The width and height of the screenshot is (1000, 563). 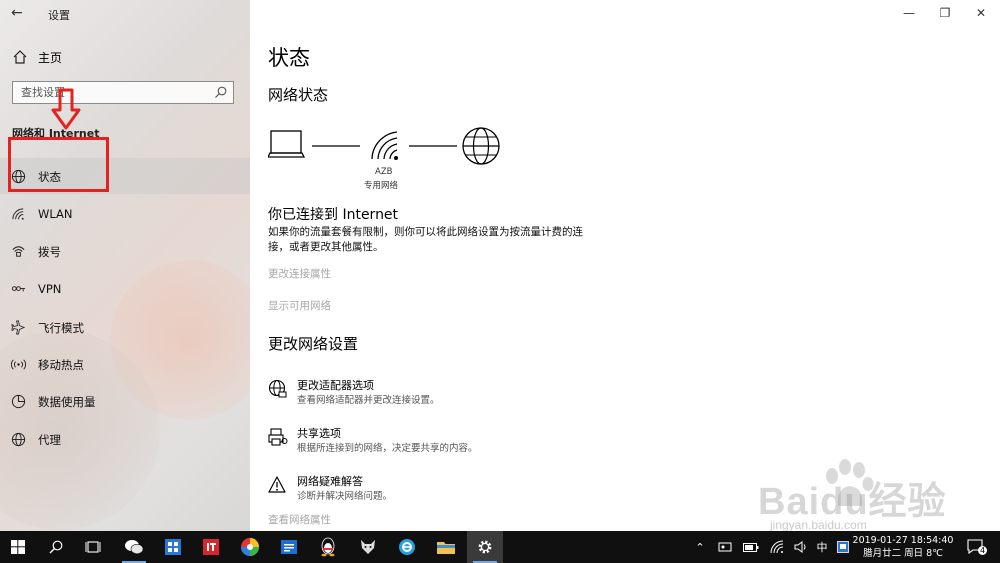 What do you see at coordinates (903, 540) in the screenshot?
I see `clock-datetime: 2019-01-27 18:54:40` at bounding box center [903, 540].